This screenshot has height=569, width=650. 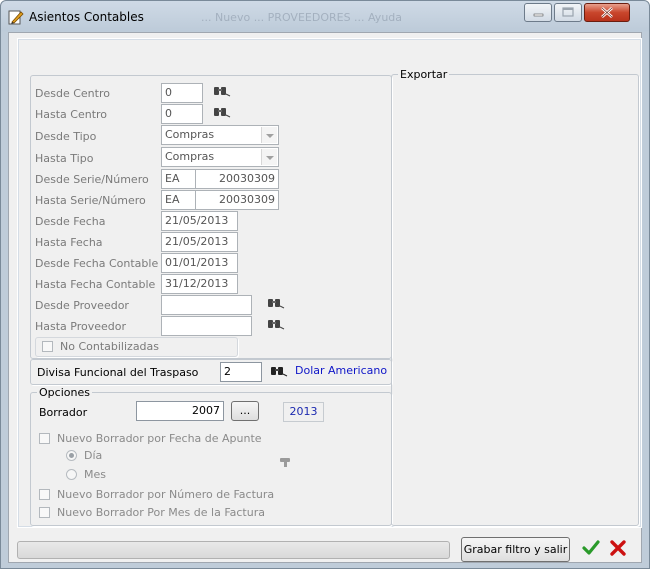 I want to click on accept-check-icon, so click(x=591, y=548).